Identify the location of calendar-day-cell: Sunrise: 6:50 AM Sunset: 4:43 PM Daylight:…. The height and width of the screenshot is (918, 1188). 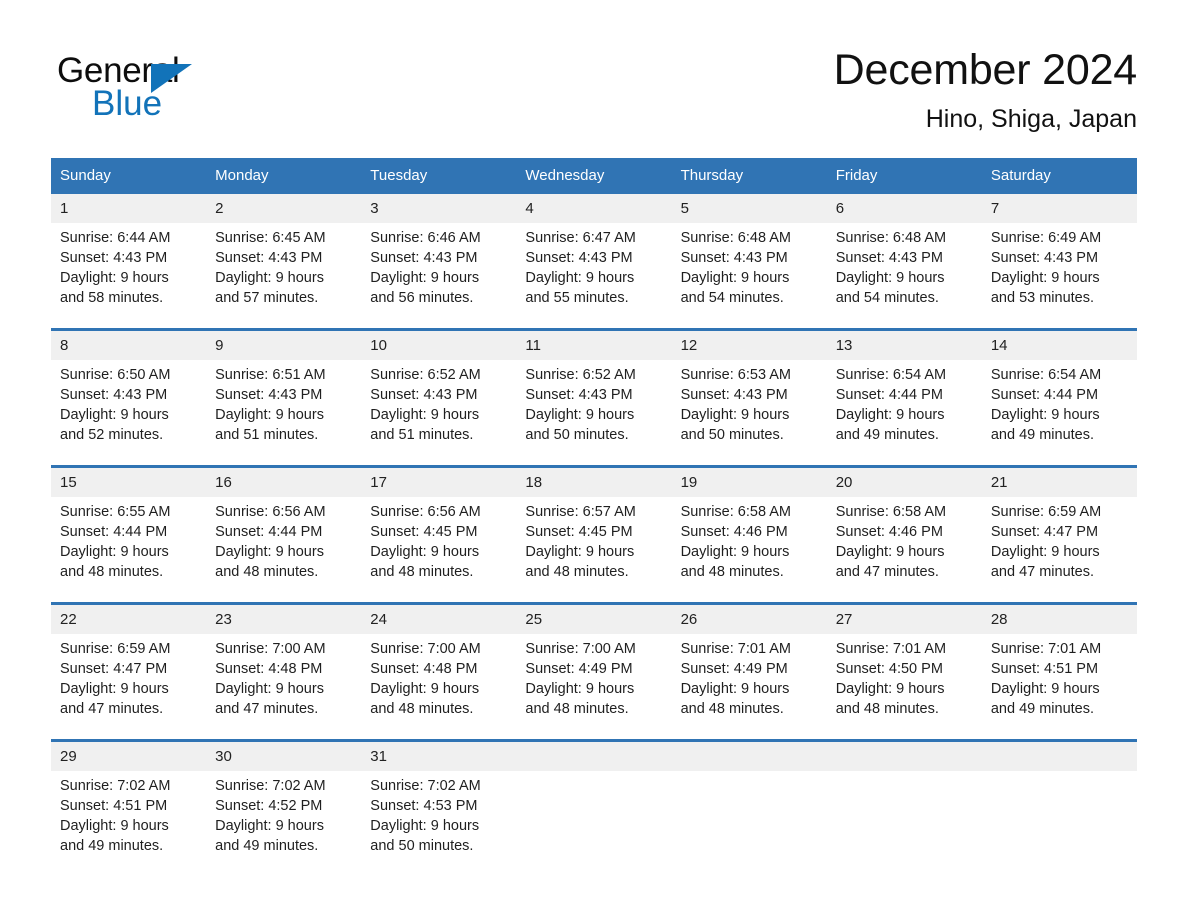
(129, 413).